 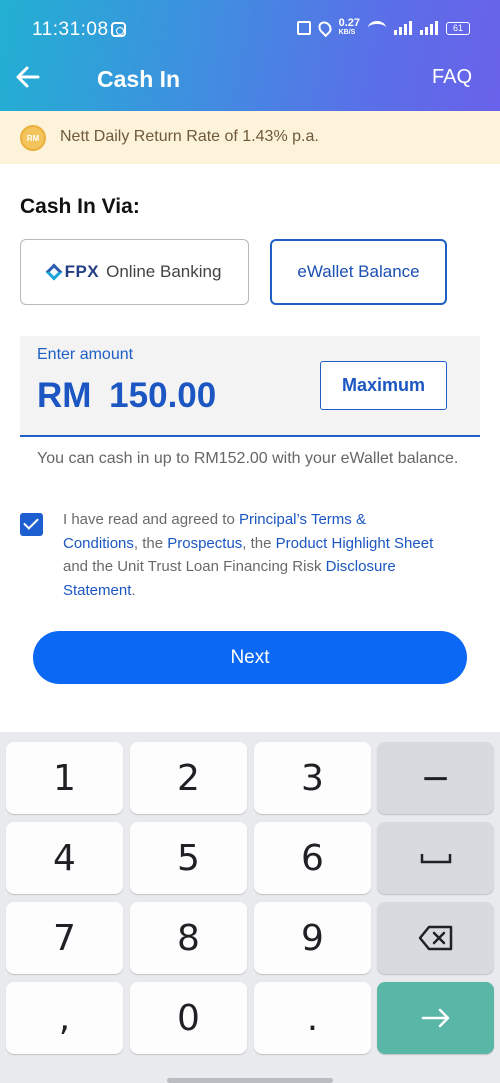 What do you see at coordinates (139, 79) in the screenshot?
I see `page-title: Cash In` at bounding box center [139, 79].